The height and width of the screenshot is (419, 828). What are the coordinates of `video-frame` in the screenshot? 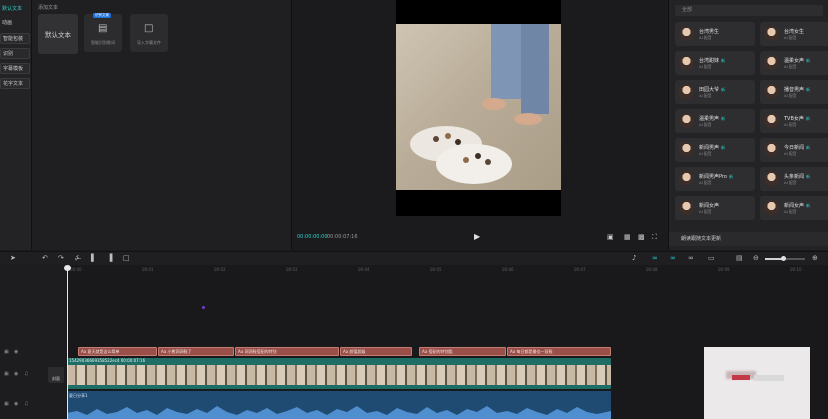 It's located at (478, 108).